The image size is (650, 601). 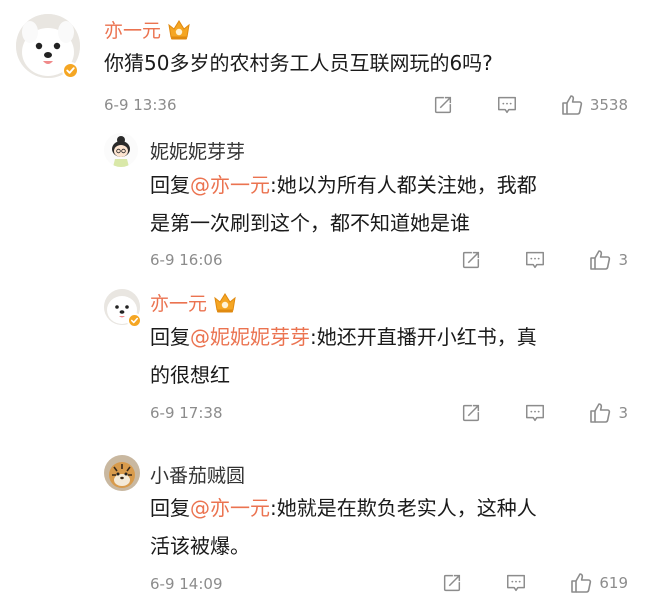 What do you see at coordinates (310, 223) in the screenshot?
I see `comment-line-2: 是第一次刷到这个，都不知道她是谁` at bounding box center [310, 223].